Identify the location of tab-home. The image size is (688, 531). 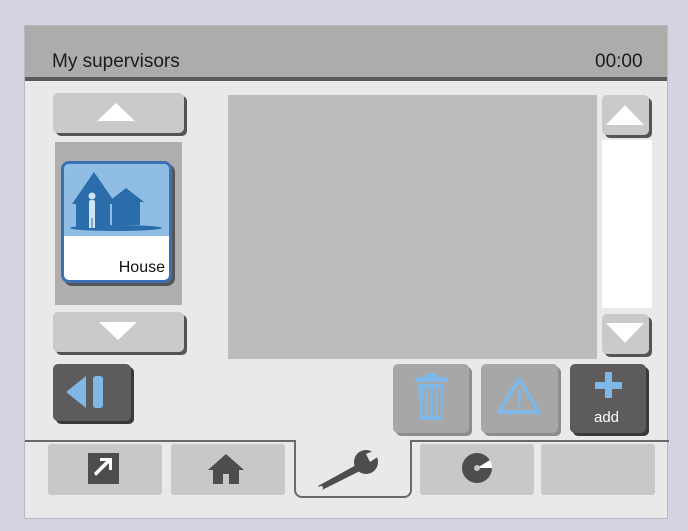
(228, 469).